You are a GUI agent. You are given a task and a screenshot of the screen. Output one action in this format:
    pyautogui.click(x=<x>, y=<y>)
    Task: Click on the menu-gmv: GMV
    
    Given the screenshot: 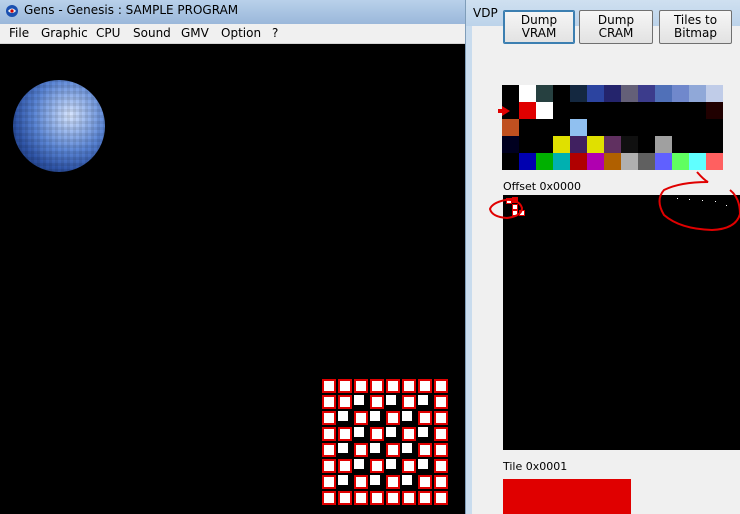 What is the action you would take?
    pyautogui.click(x=195, y=33)
    